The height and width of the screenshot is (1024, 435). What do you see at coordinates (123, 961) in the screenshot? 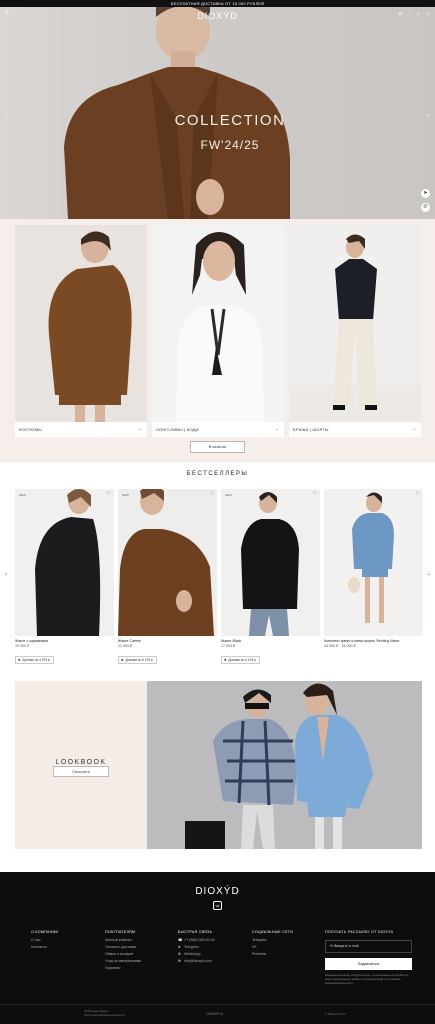
I see `footer-link: Уход за материалами` at bounding box center [123, 961].